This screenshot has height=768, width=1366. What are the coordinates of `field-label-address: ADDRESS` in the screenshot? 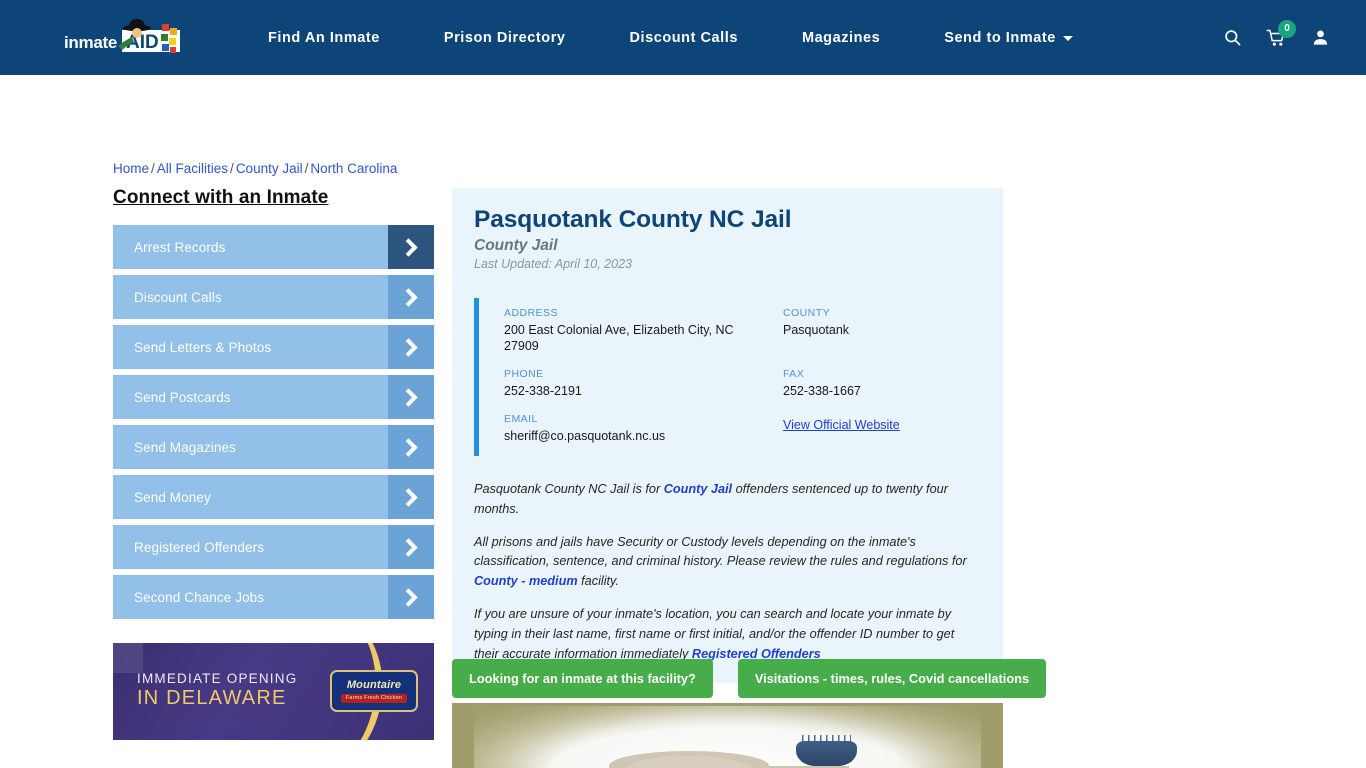 It's located at (531, 313).